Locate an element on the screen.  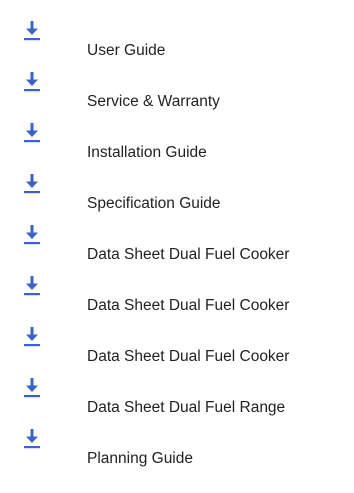
download-item-label: User Guide is located at coordinates (126, 51).